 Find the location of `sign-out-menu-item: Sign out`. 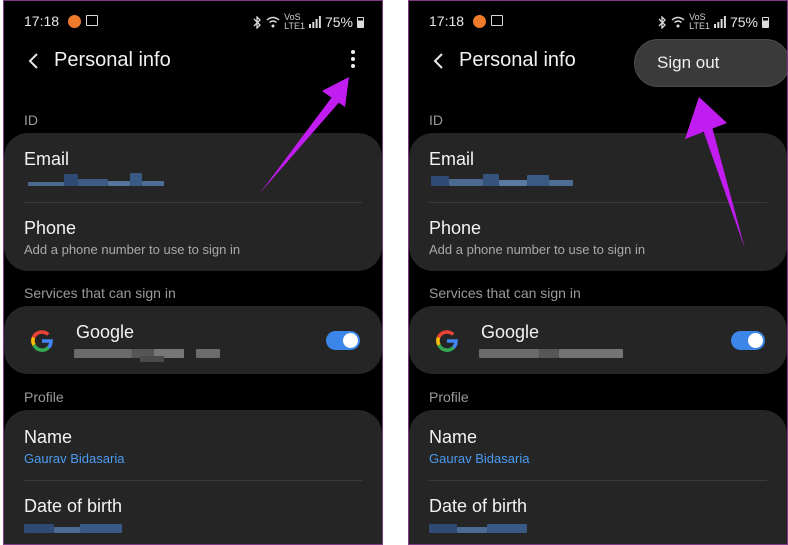

sign-out-menu-item: Sign out is located at coordinates (710, 63).